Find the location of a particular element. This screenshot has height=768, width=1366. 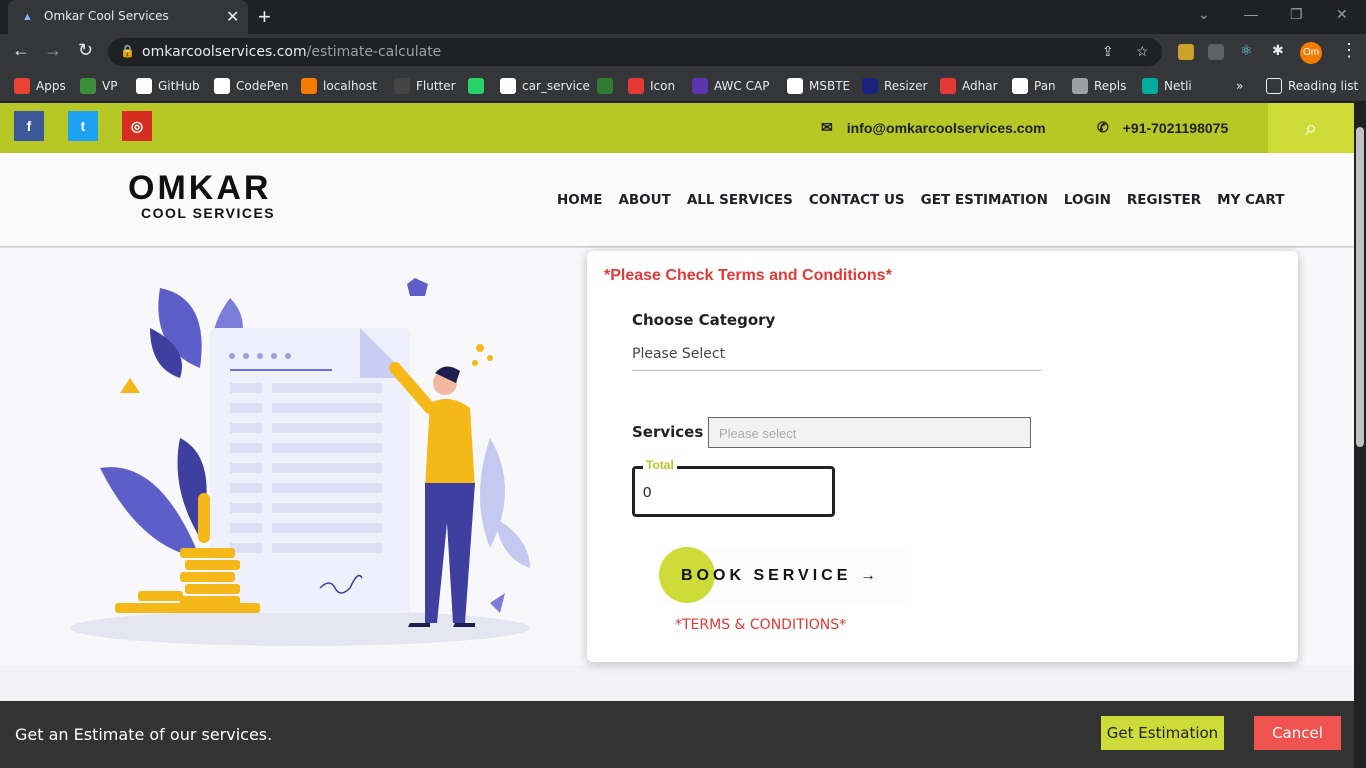

total-label: Total is located at coordinates (660, 465).